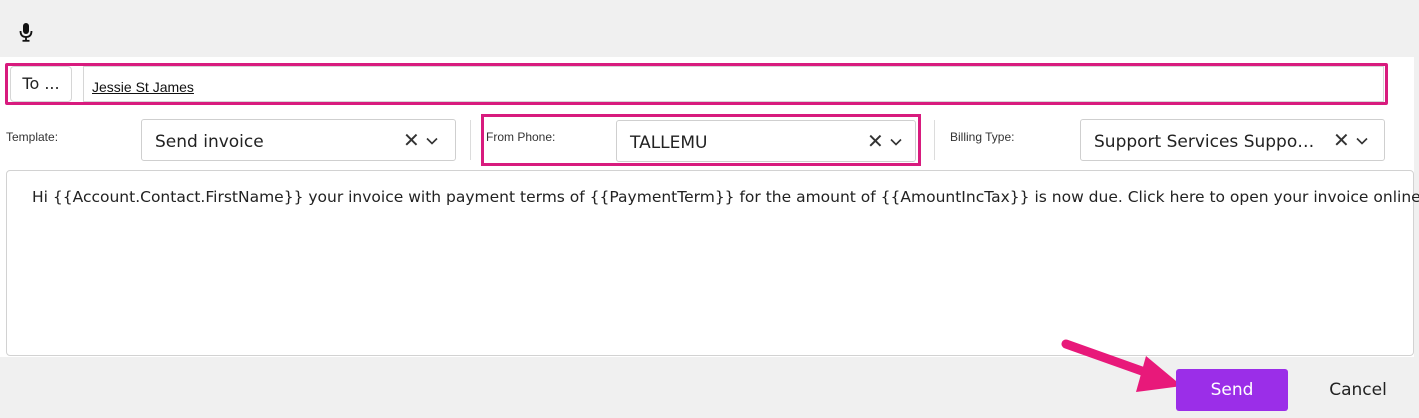 This screenshot has height=418, width=1419. I want to click on billing-type-label: Billing Type:, so click(982, 137).